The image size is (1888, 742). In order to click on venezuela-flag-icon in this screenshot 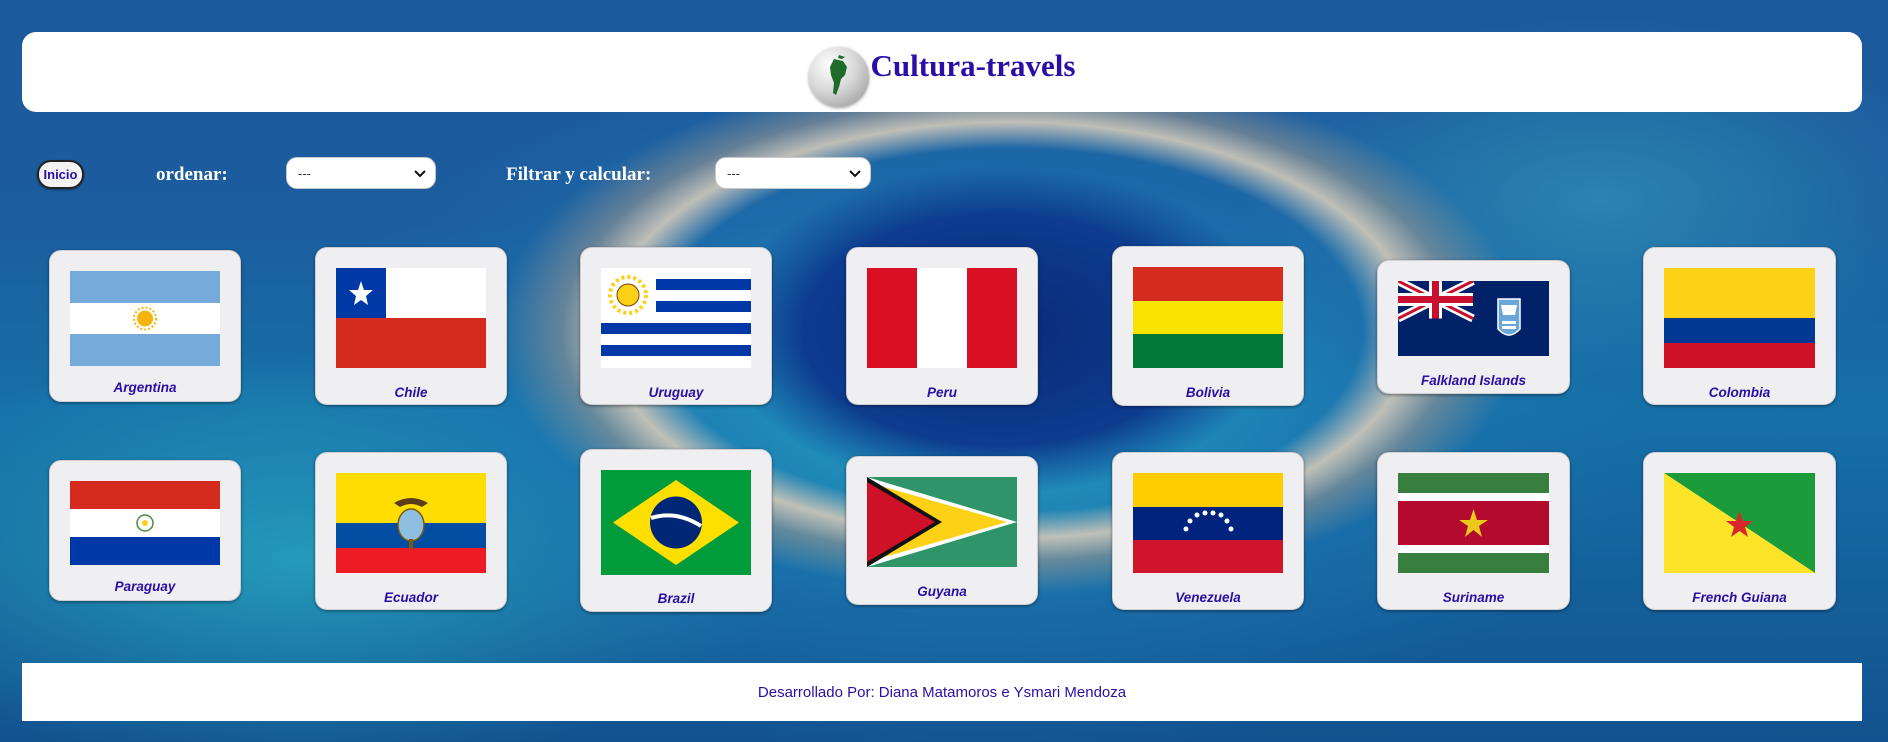, I will do `click(1208, 523)`.